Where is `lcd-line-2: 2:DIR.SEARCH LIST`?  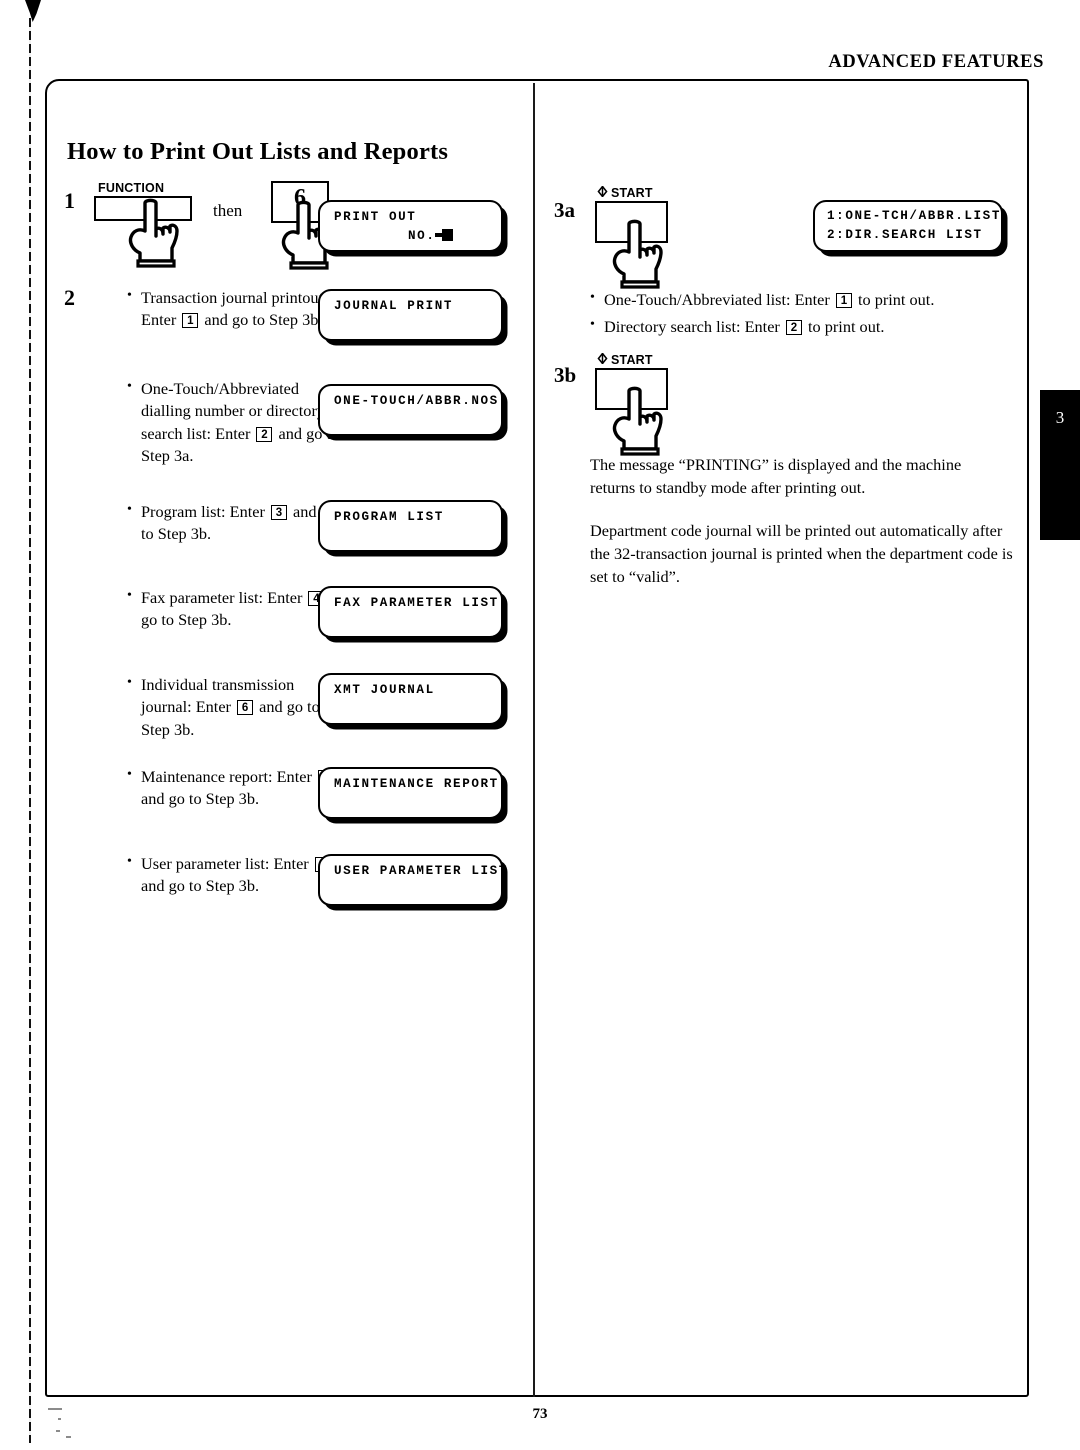 lcd-line-2: 2:DIR.SEARCH LIST is located at coordinates (905, 235).